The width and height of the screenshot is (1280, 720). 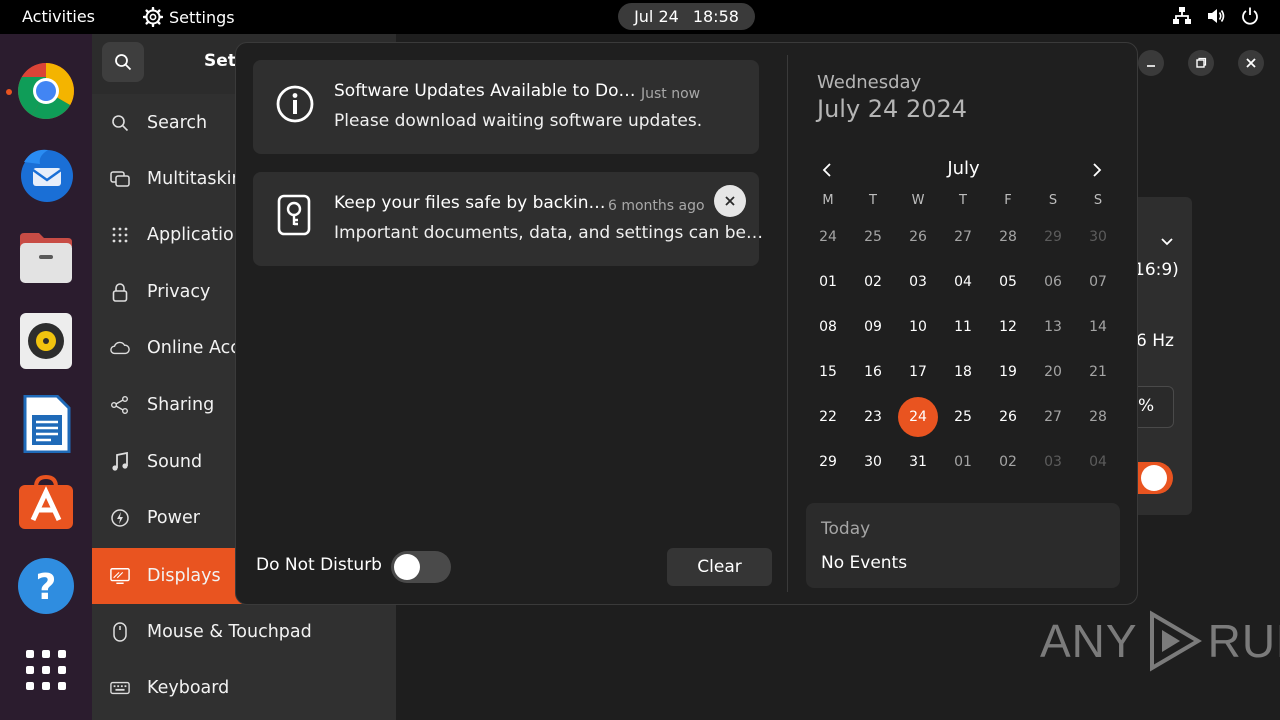 I want to click on close-icon, so click(x=730, y=201).